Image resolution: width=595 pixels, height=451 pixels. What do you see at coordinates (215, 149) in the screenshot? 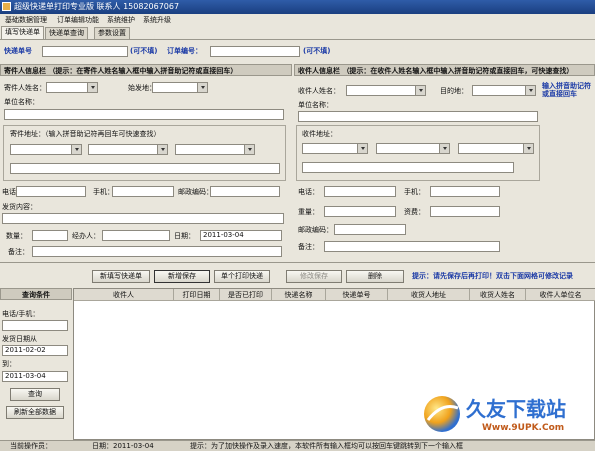
I see `sender-district-select` at bounding box center [215, 149].